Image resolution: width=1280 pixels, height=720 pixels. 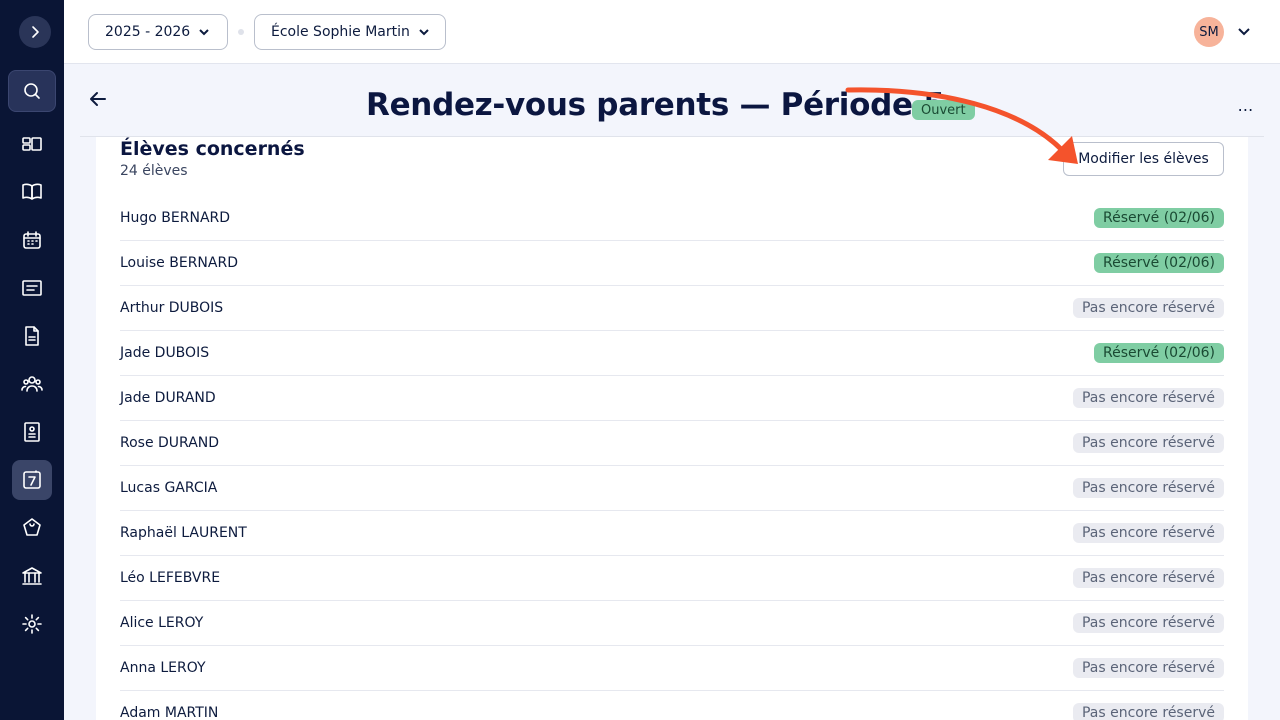 I want to click on sidebar-item-institution, so click(x=32, y=576).